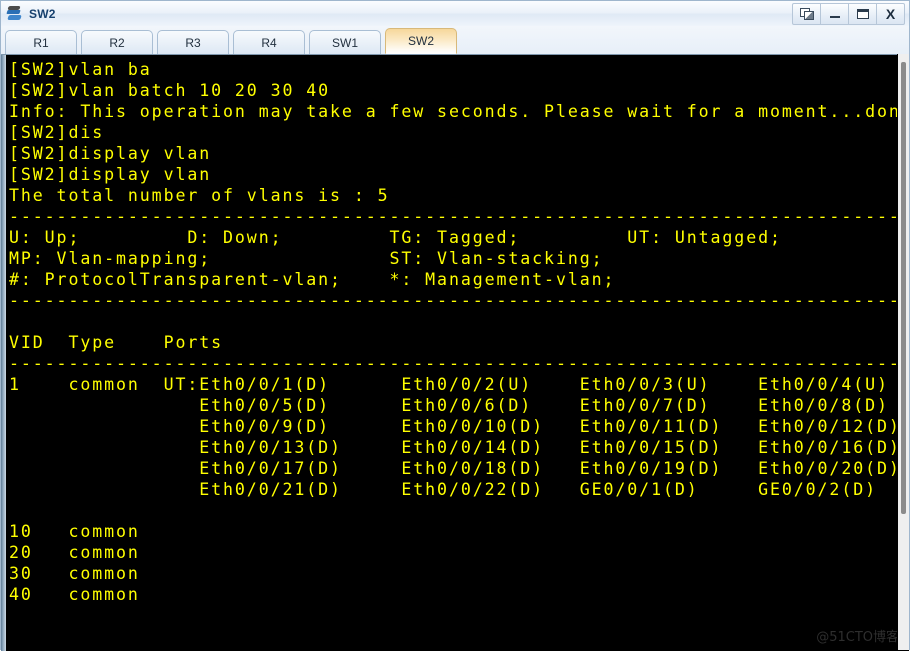  I want to click on minimize-icon, so click(834, 17).